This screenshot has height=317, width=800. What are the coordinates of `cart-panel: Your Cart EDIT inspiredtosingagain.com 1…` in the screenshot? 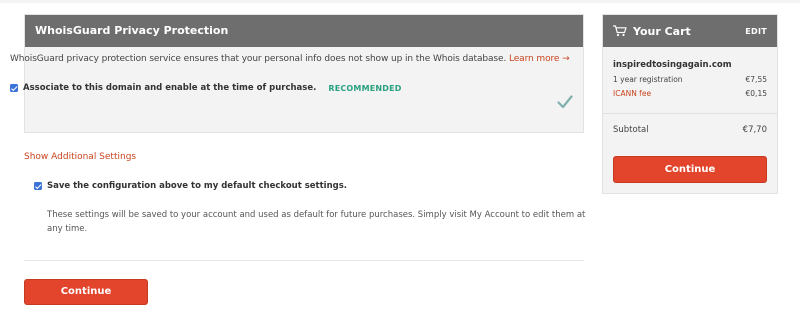 It's located at (690, 104).